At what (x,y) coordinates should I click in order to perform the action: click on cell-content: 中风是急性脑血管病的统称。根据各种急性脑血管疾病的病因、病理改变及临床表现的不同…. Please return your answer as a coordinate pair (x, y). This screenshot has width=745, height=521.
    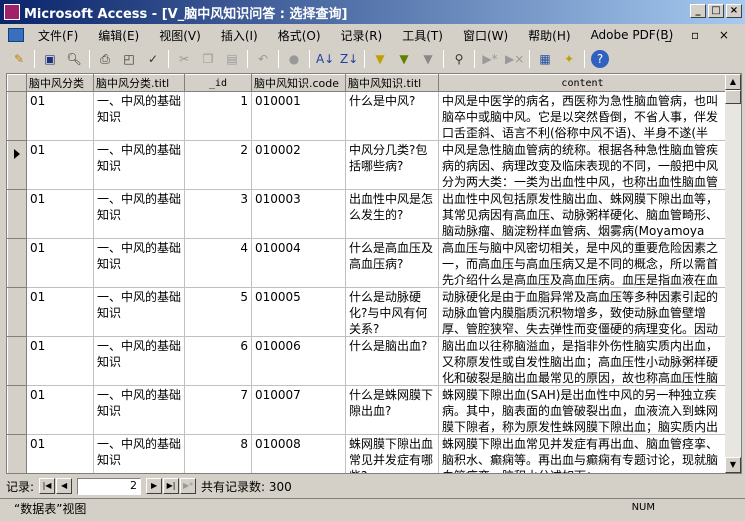
    Looking at the image, I should click on (582, 165).